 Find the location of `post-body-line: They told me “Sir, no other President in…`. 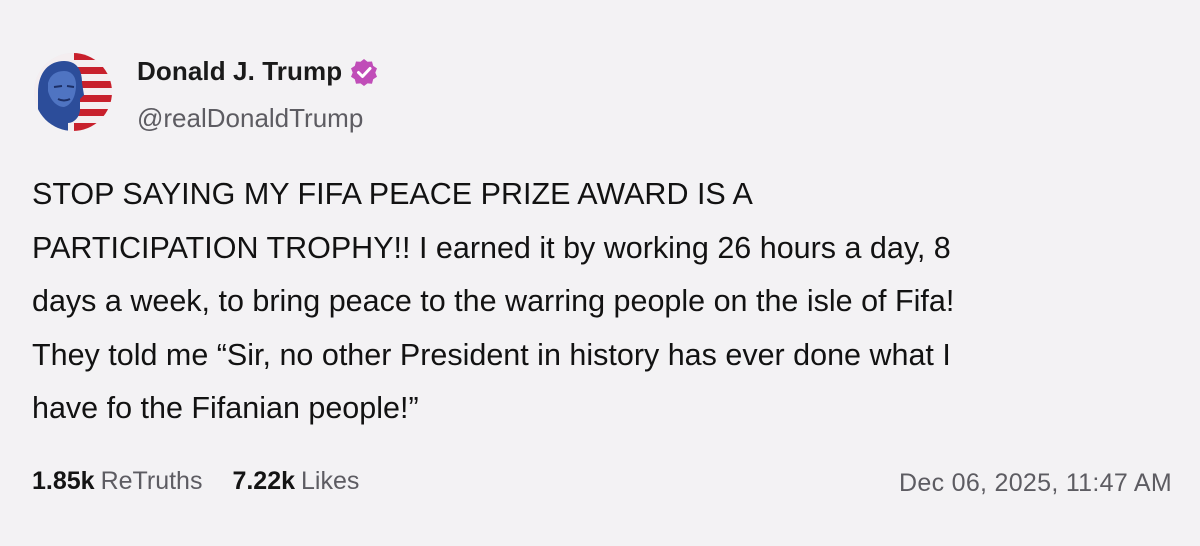

post-body-line: They told me “Sir, no other President in… is located at coordinates (491, 354).